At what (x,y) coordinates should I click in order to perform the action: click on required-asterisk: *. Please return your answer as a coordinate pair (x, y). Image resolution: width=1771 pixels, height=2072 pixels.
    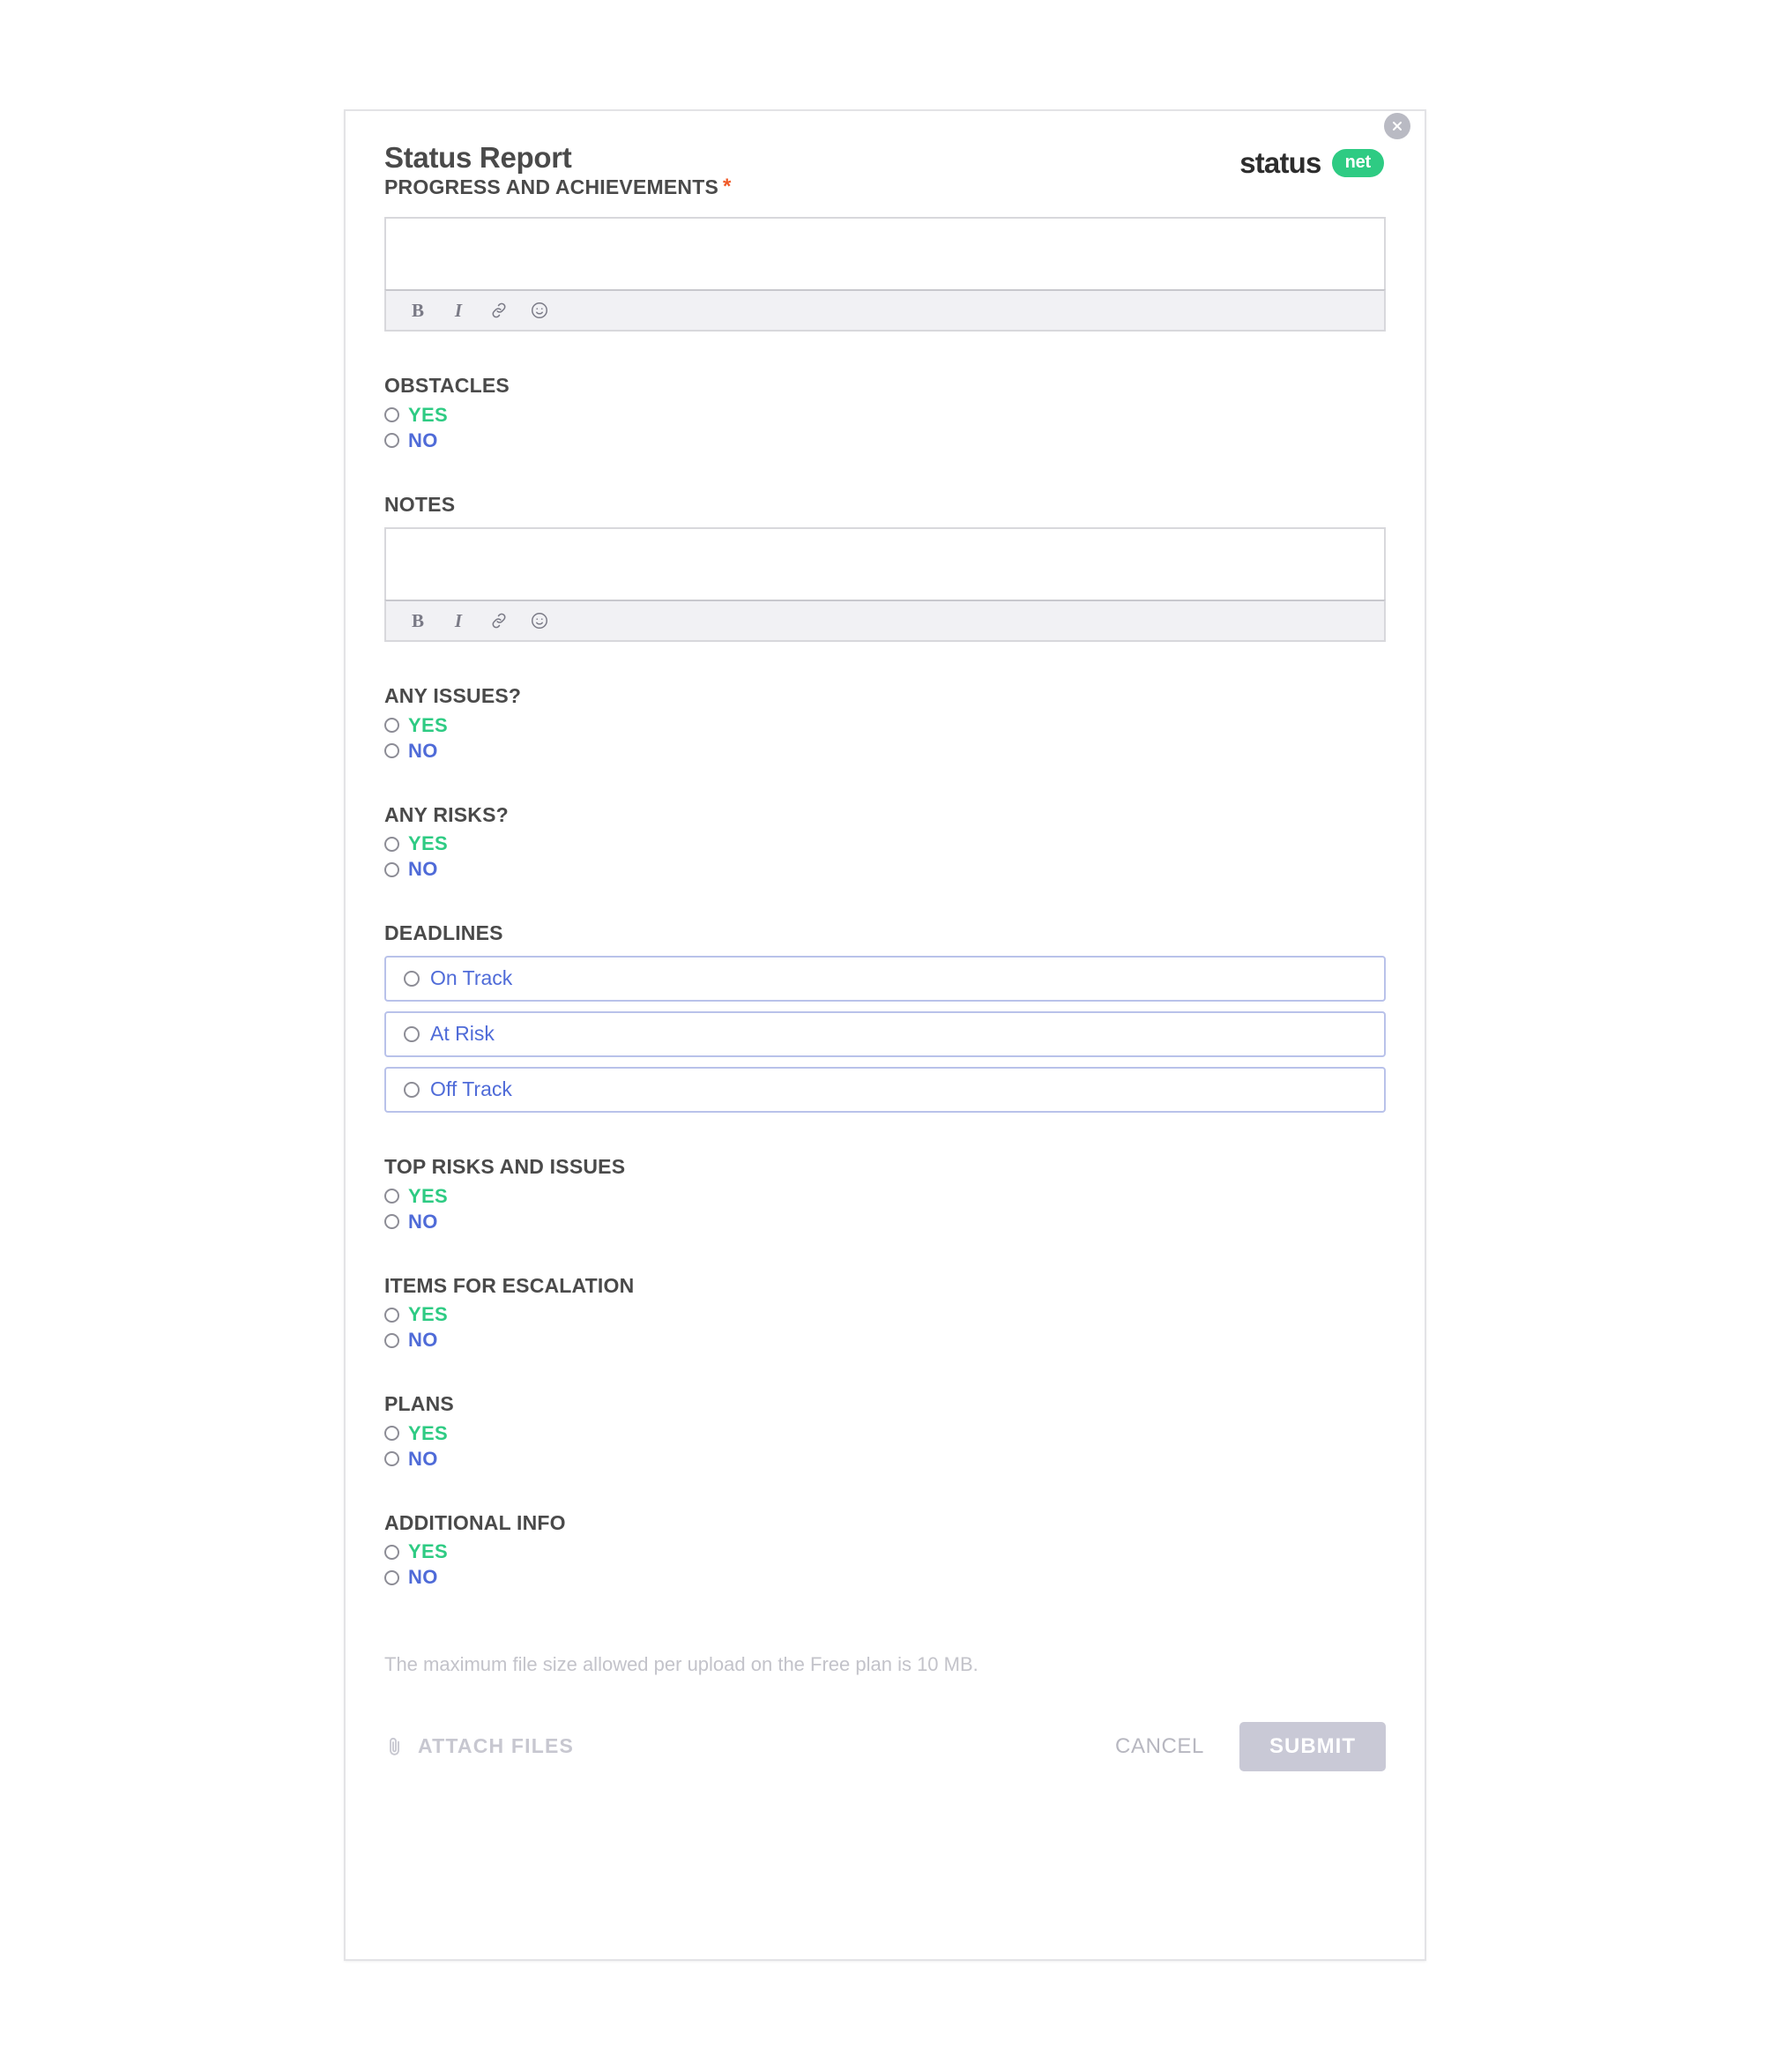
    Looking at the image, I should click on (727, 186).